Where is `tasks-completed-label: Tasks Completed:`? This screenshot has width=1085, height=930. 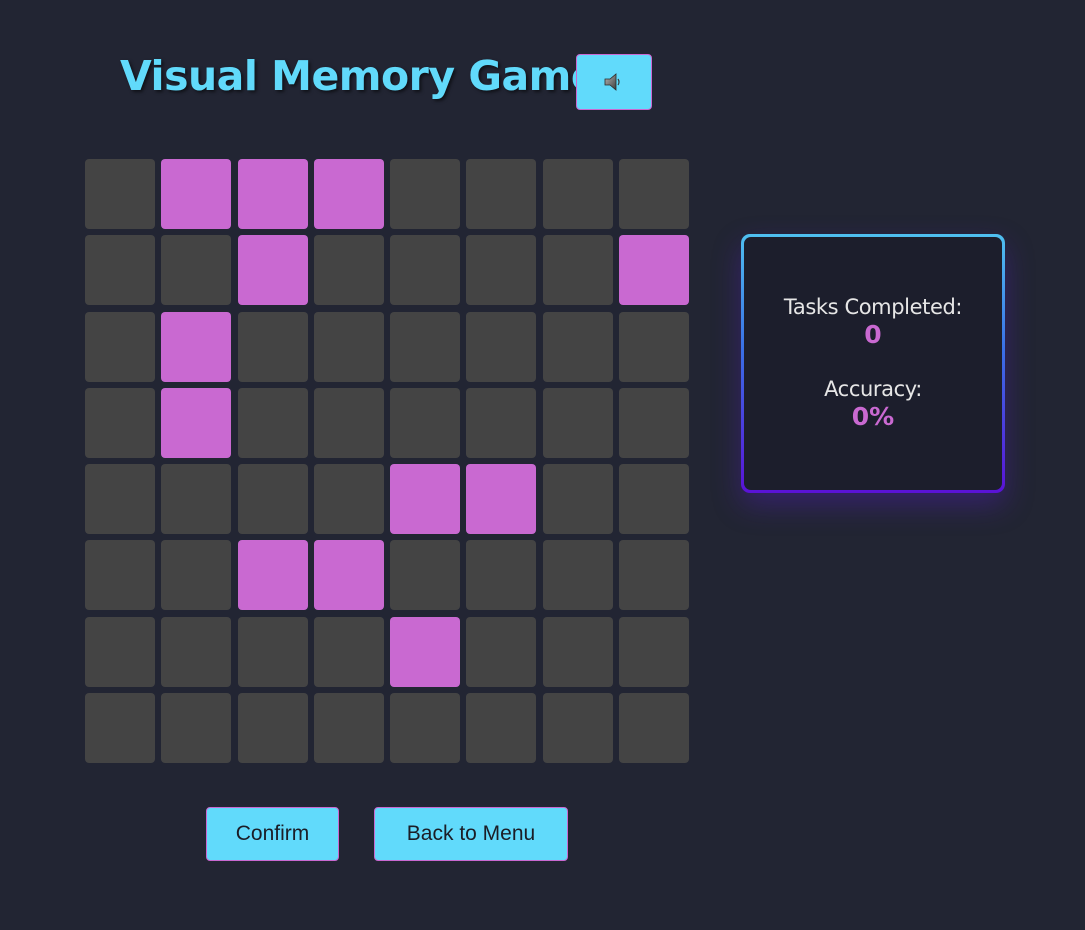
tasks-completed-label: Tasks Completed: is located at coordinates (873, 307).